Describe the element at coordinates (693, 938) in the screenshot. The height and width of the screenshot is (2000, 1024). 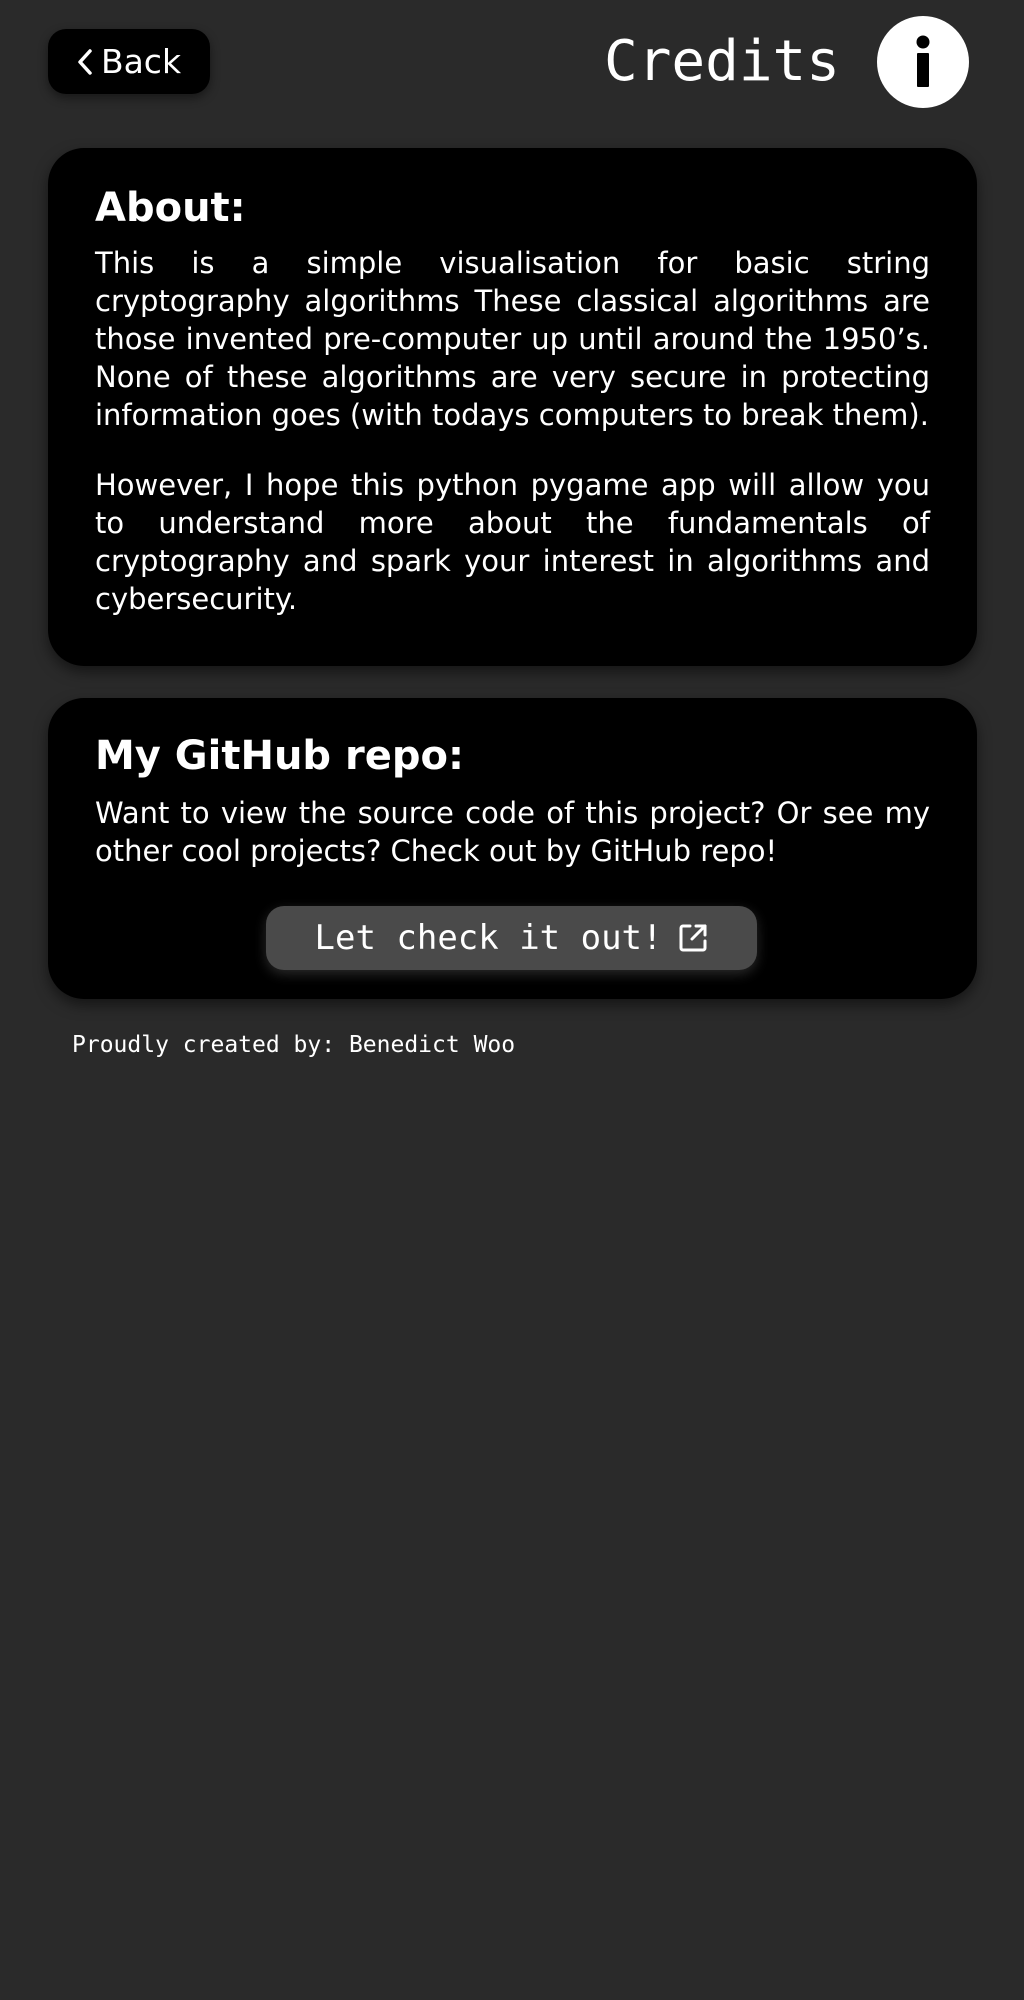
I see `external-link-icon` at that location.